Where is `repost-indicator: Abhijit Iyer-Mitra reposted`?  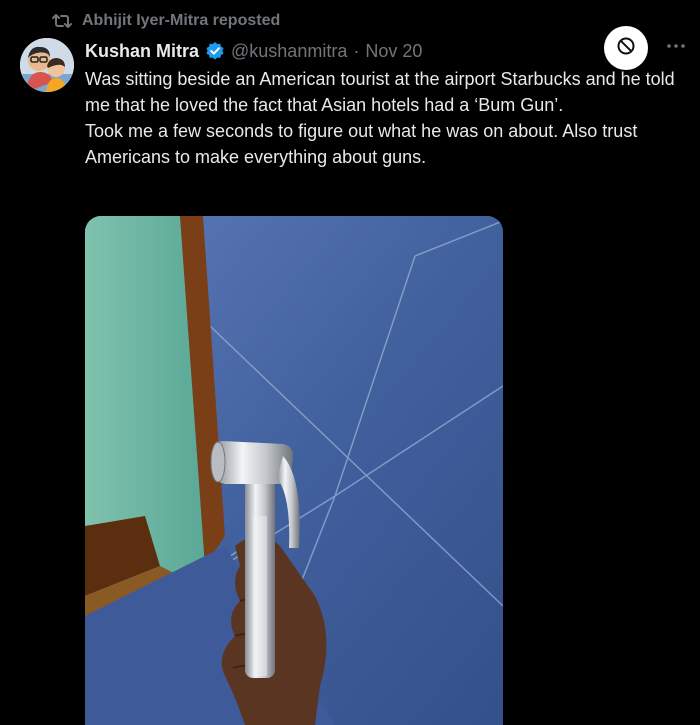
repost-indicator: Abhijit Iyer-Mitra reposted is located at coordinates (166, 21).